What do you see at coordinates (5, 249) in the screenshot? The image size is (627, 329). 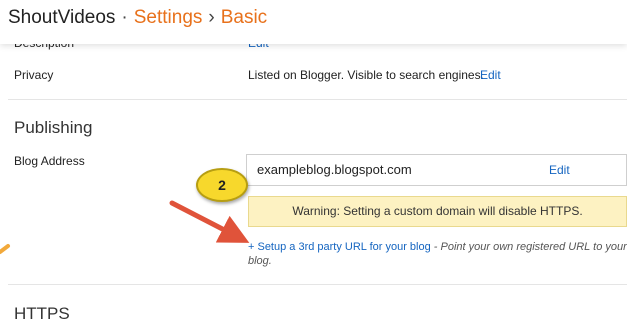 I see `annotation-arrow-offscreen` at bounding box center [5, 249].